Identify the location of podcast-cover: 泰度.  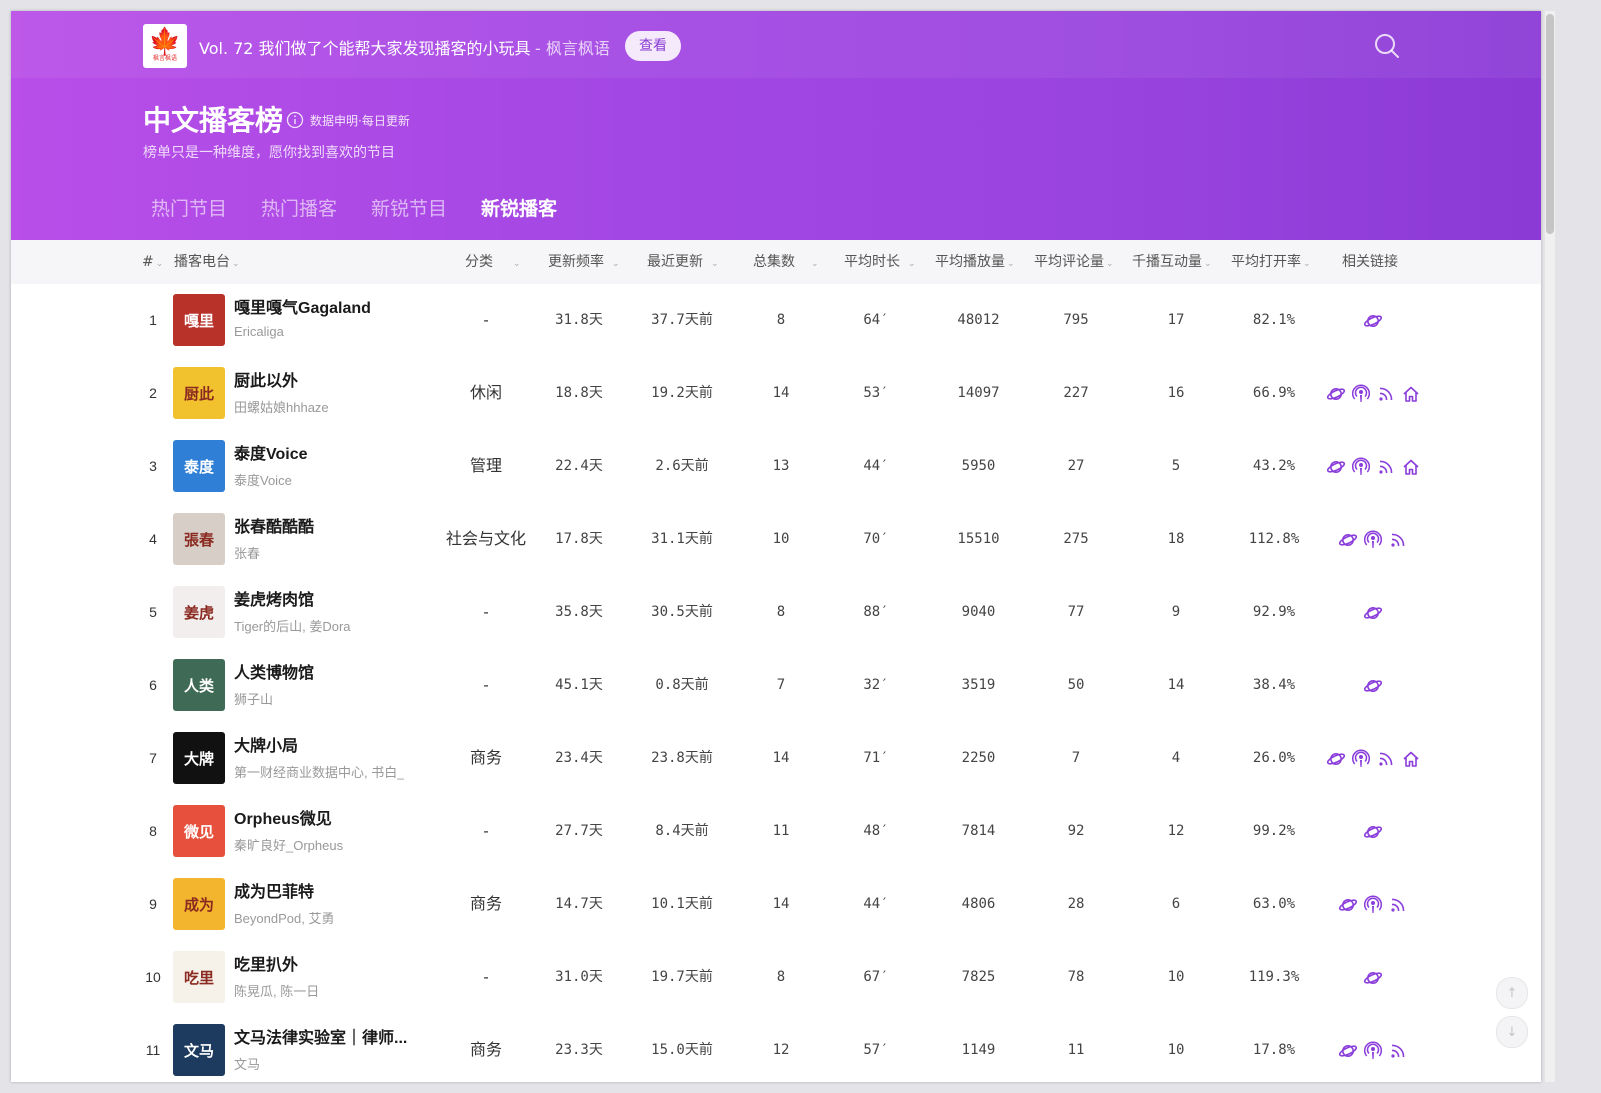
(199, 466).